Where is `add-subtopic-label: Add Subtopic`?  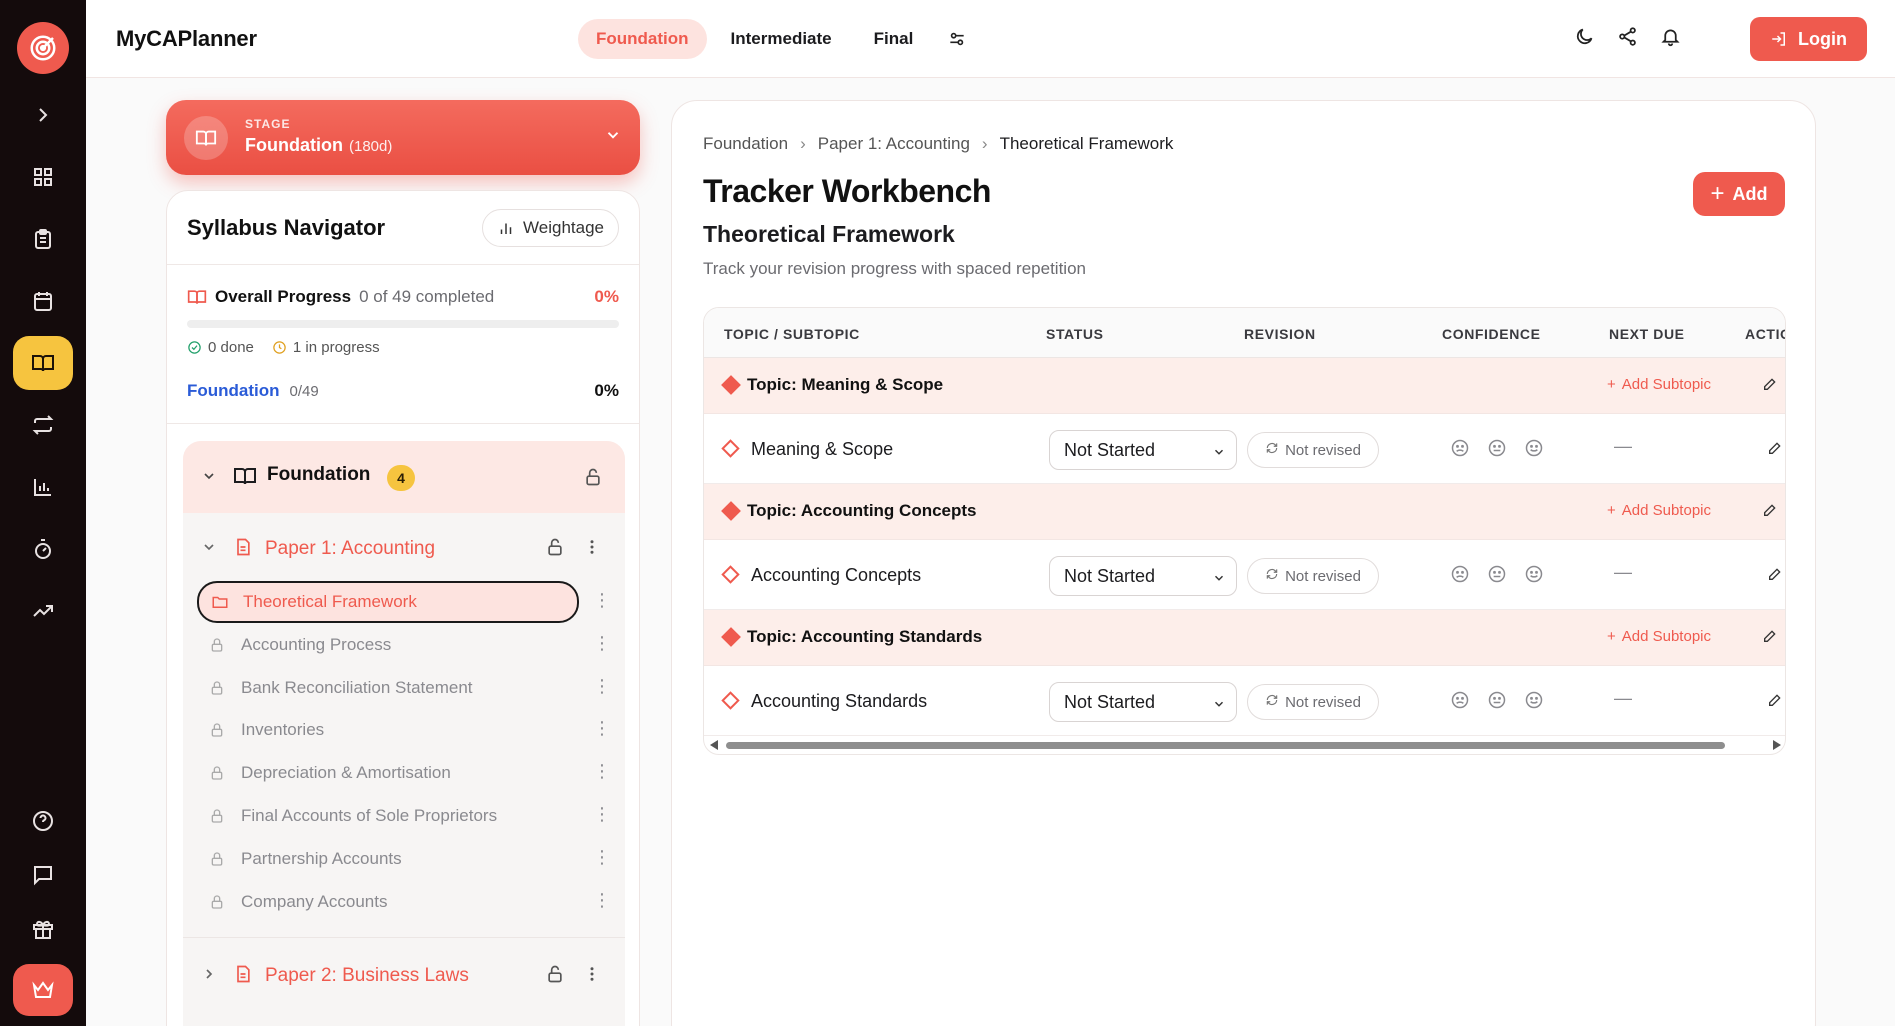 add-subtopic-label: Add Subtopic is located at coordinates (1666, 510).